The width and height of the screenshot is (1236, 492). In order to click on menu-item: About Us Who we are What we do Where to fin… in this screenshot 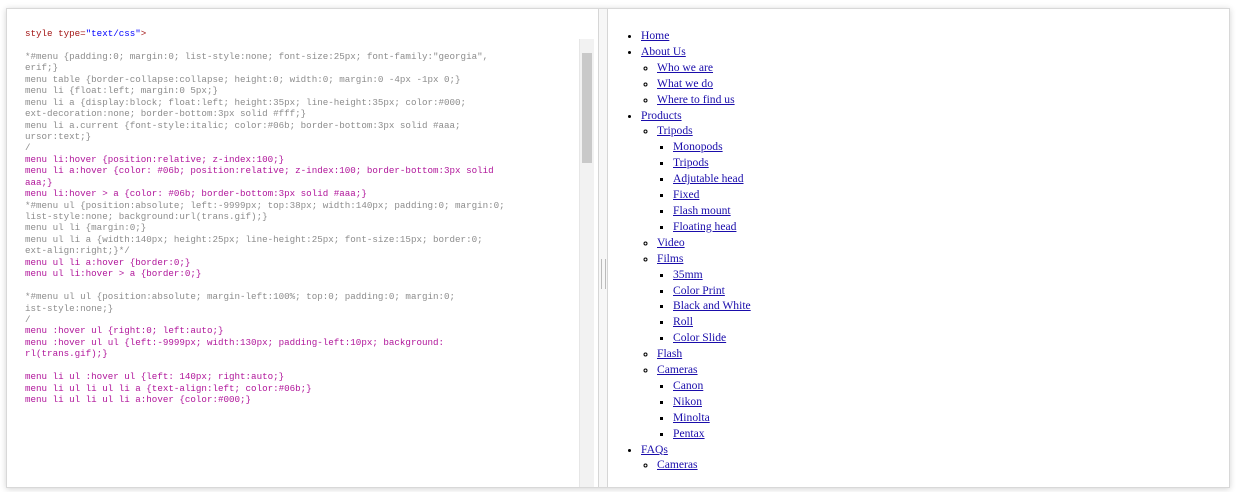, I will do `click(696, 76)`.